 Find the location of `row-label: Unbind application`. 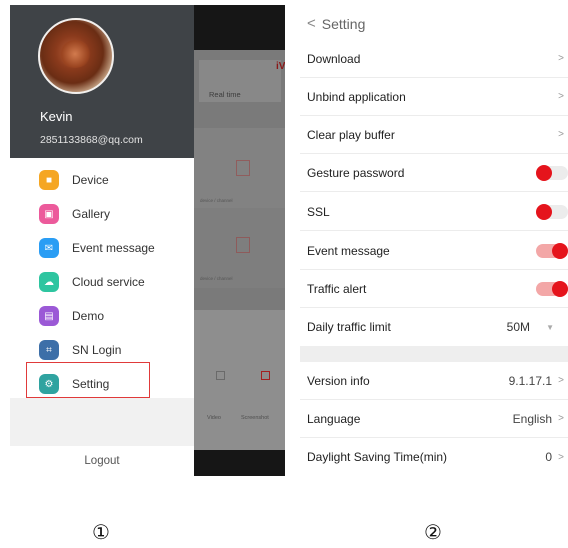

row-label: Unbind application is located at coordinates (356, 96).